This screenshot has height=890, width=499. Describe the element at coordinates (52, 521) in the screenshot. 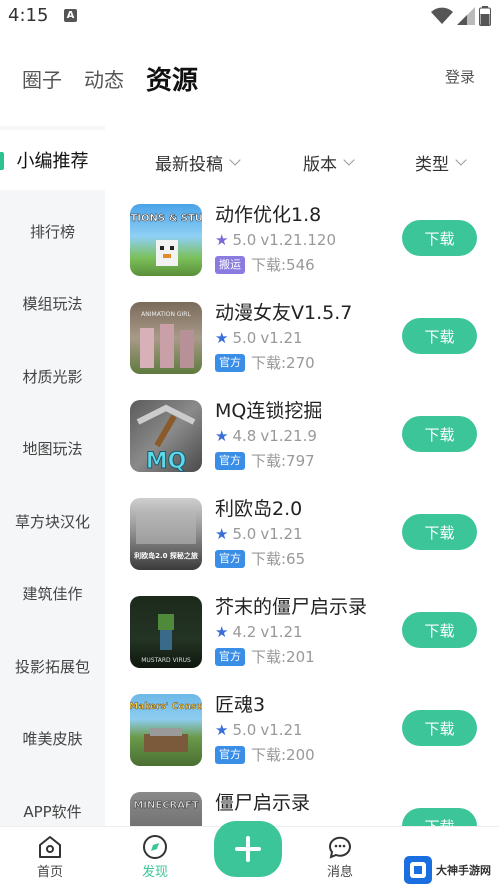

I see `sidebar-item-localization: 草方块汉化` at that location.